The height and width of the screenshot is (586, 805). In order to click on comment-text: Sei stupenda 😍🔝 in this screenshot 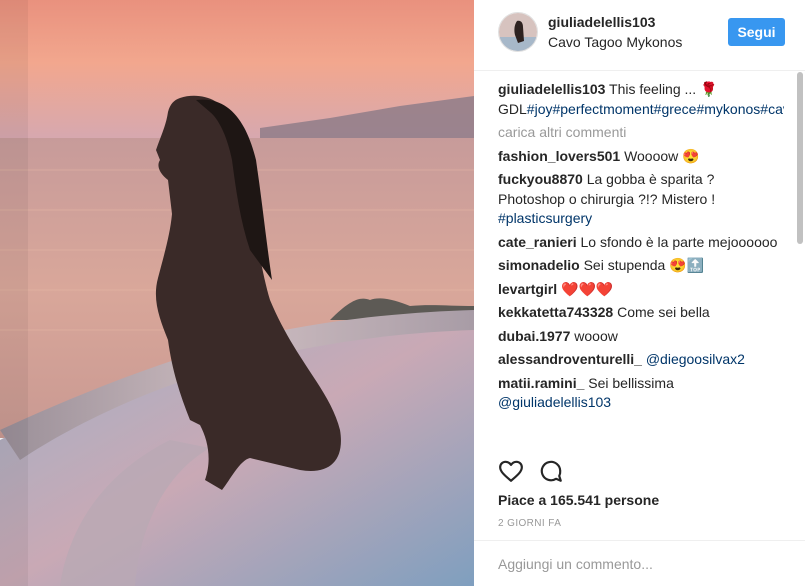, I will do `click(644, 265)`.